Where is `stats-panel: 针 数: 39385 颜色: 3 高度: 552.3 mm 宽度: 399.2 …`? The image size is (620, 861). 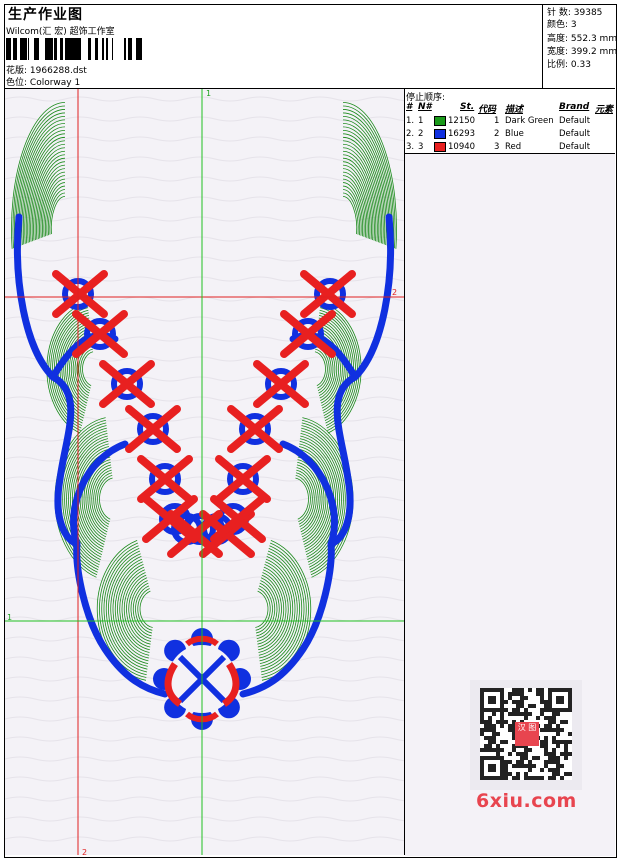 stats-panel: 针 数: 39385 颜色: 3 高度: 552.3 mm 宽度: 399.2 … is located at coordinates (580, 46).